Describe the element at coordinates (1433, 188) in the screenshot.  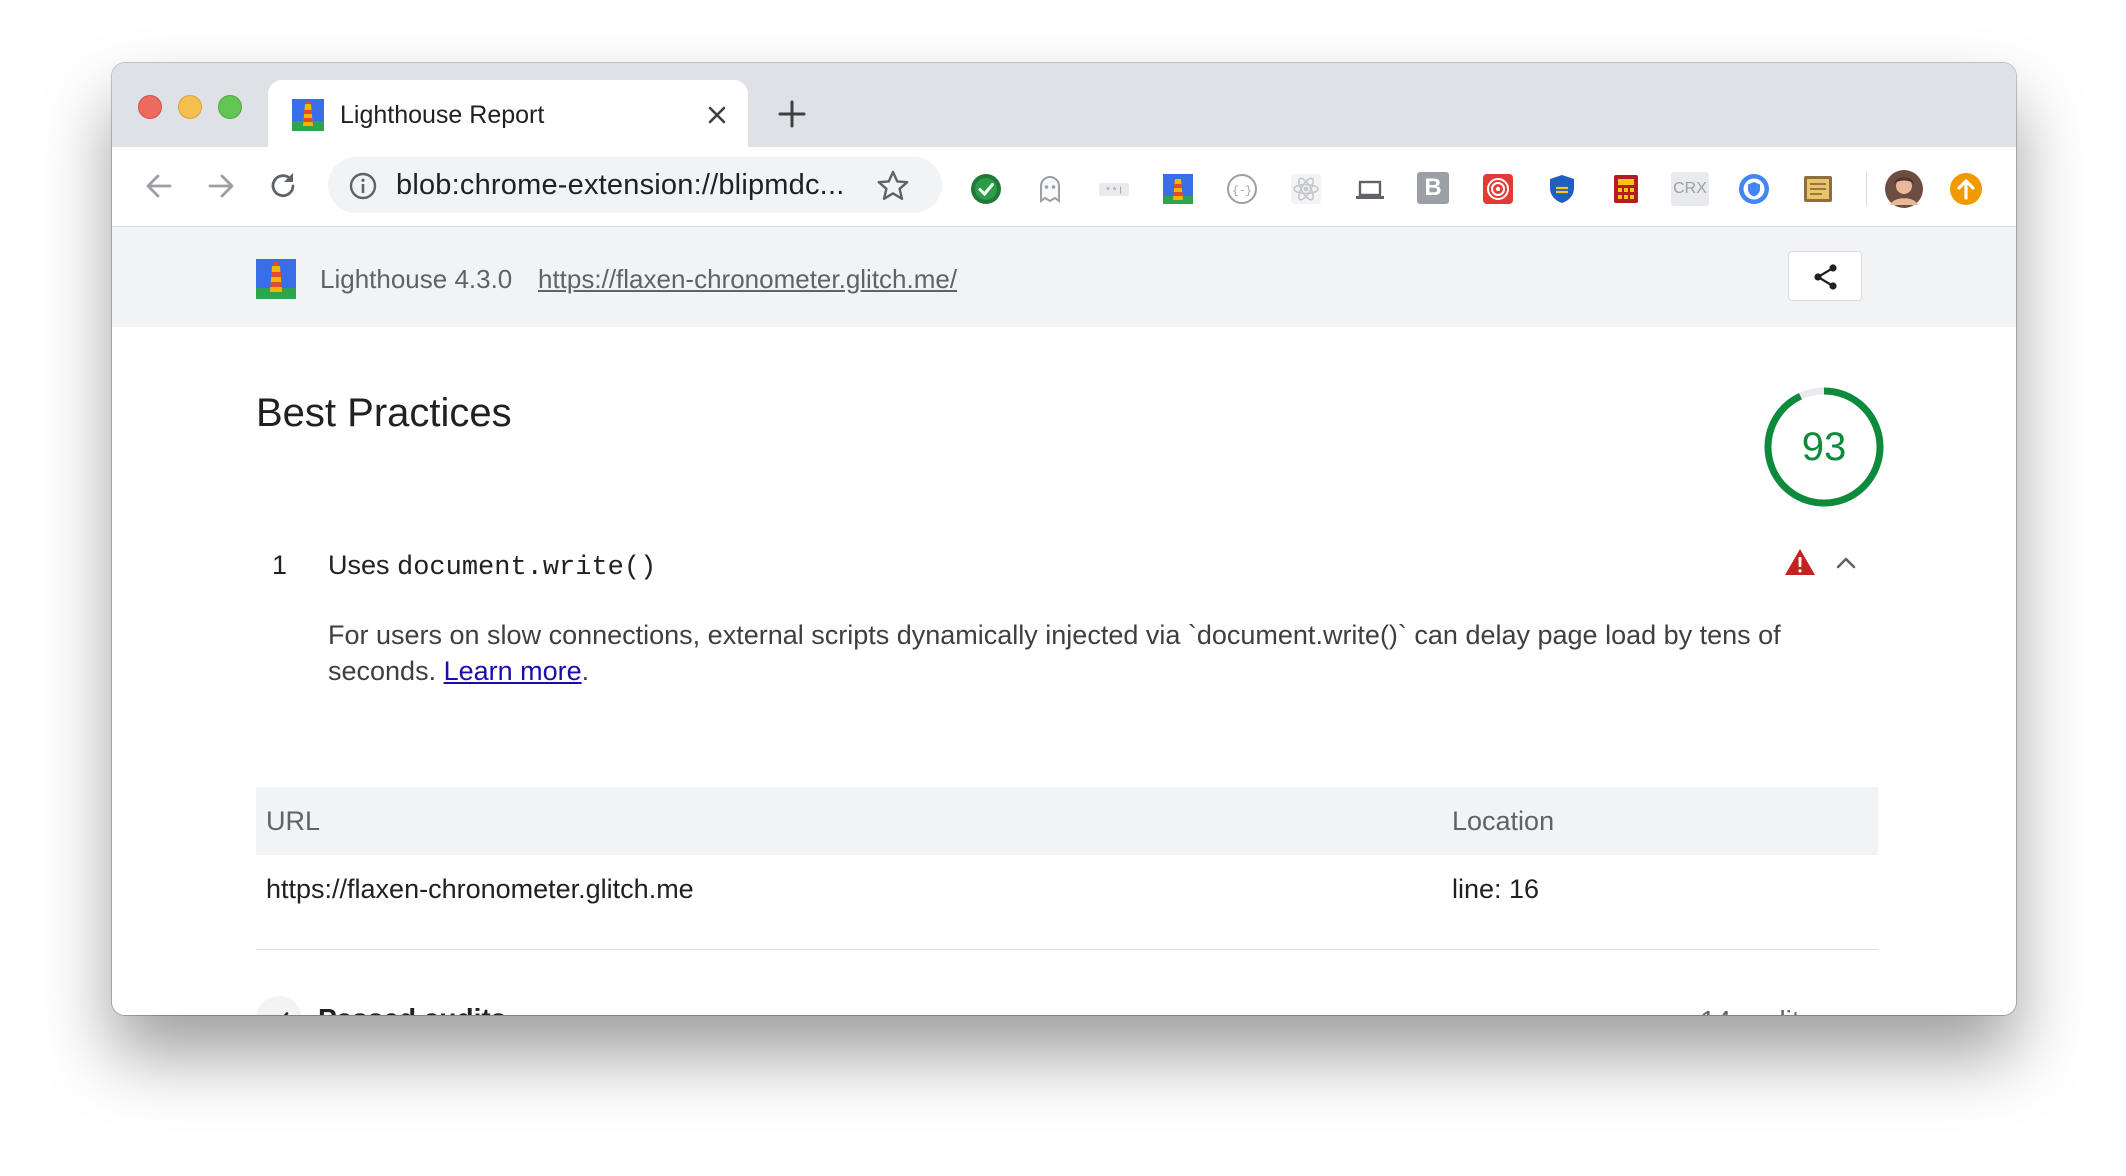
I see `b-extension-icon: B` at that location.